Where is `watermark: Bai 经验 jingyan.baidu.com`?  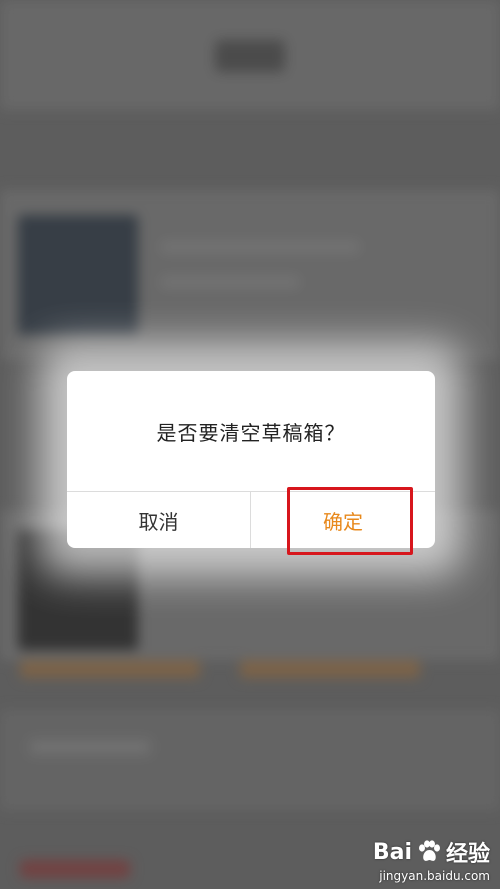 watermark: Bai 经验 jingyan.baidu.com is located at coordinates (431, 860).